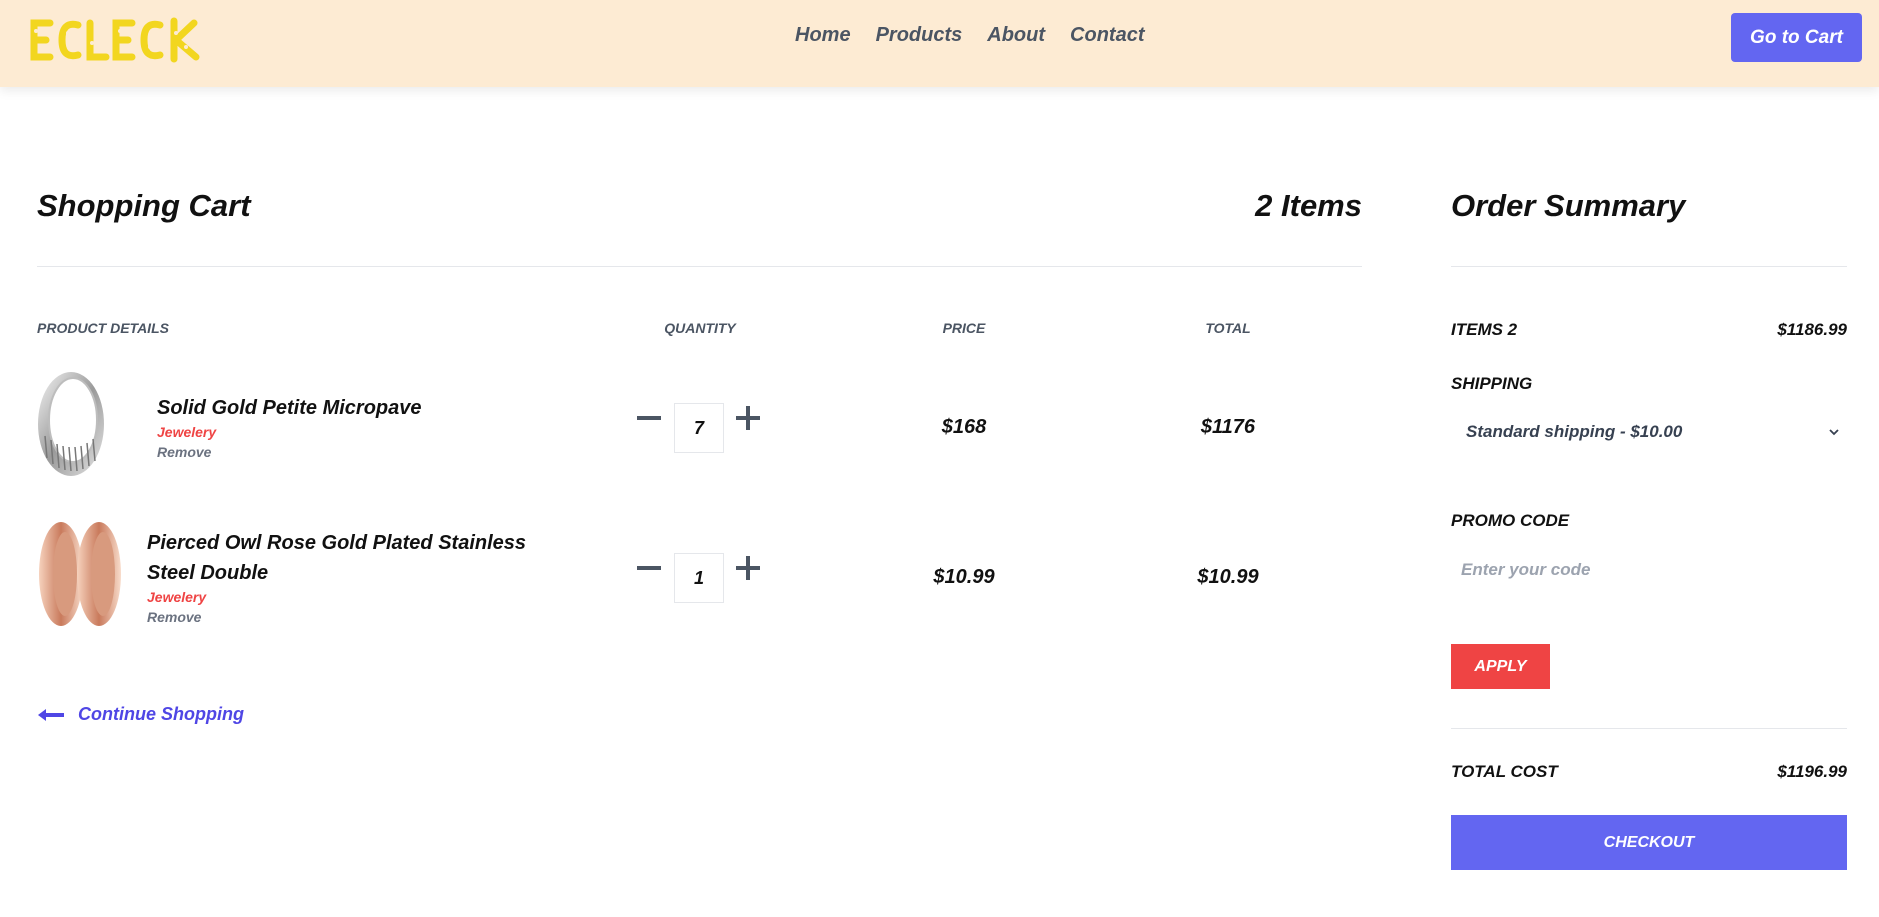  I want to click on go-to-cart-button: Go to Cart, so click(1796, 37).